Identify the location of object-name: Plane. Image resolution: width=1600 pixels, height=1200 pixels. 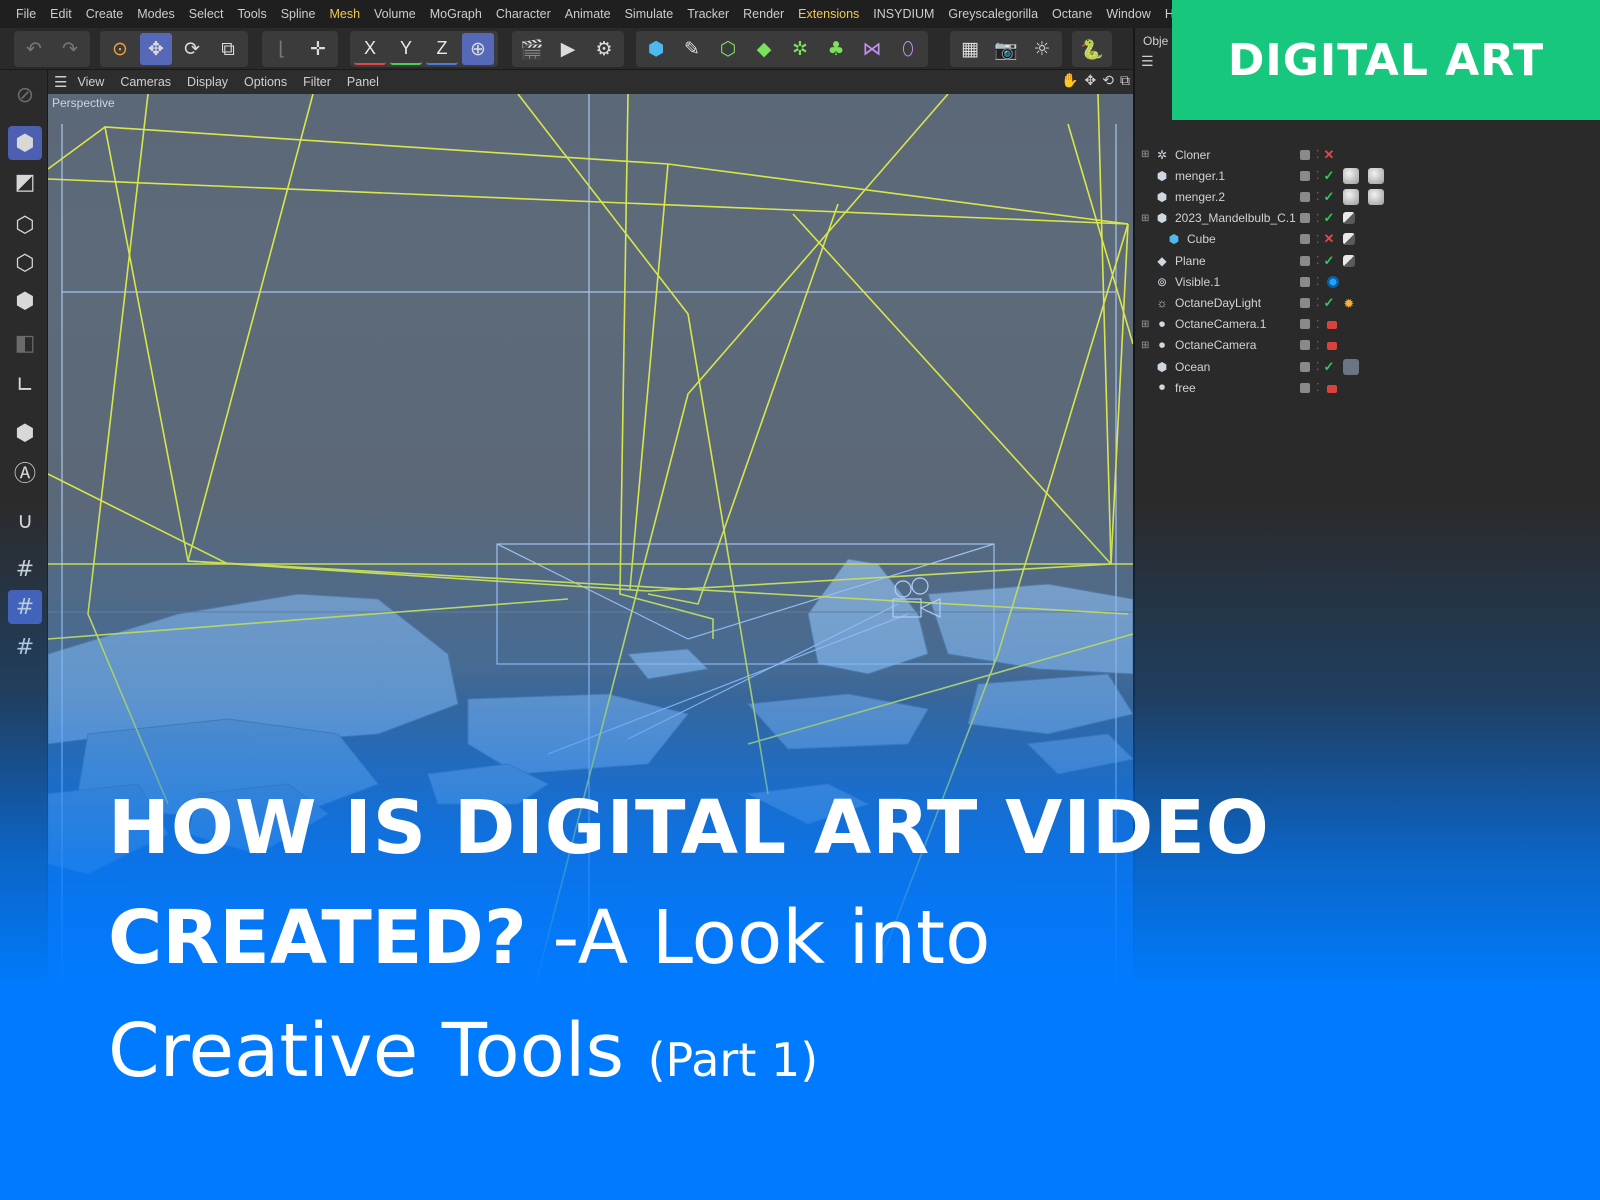
(1190, 261).